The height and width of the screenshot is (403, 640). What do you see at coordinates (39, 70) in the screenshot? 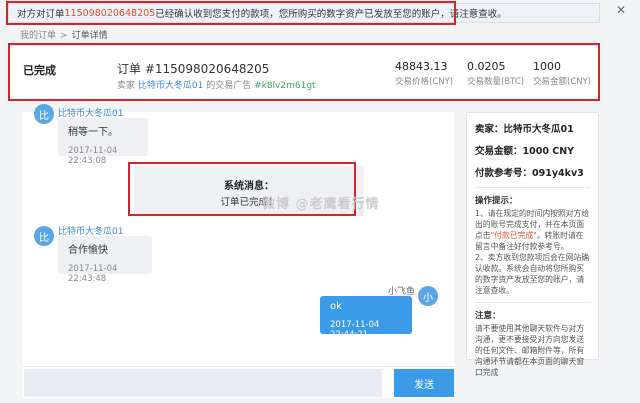
I see `order-status: 已完成` at bounding box center [39, 70].